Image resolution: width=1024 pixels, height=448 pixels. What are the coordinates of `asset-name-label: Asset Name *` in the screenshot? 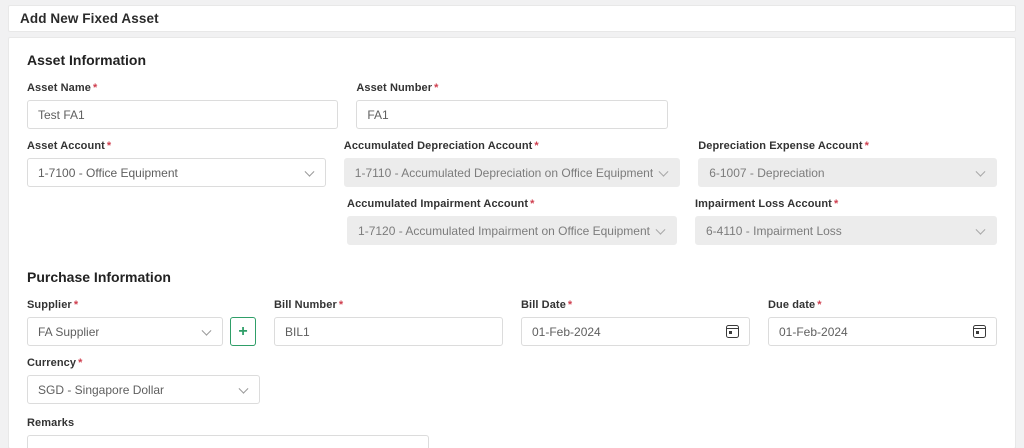 It's located at (62, 88).